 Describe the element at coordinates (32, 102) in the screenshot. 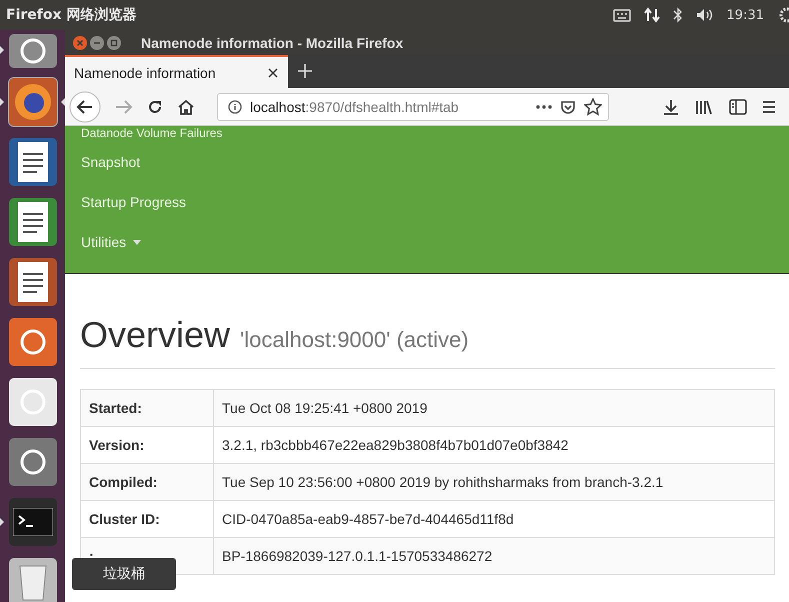

I see `browser-launcher-icon` at that location.